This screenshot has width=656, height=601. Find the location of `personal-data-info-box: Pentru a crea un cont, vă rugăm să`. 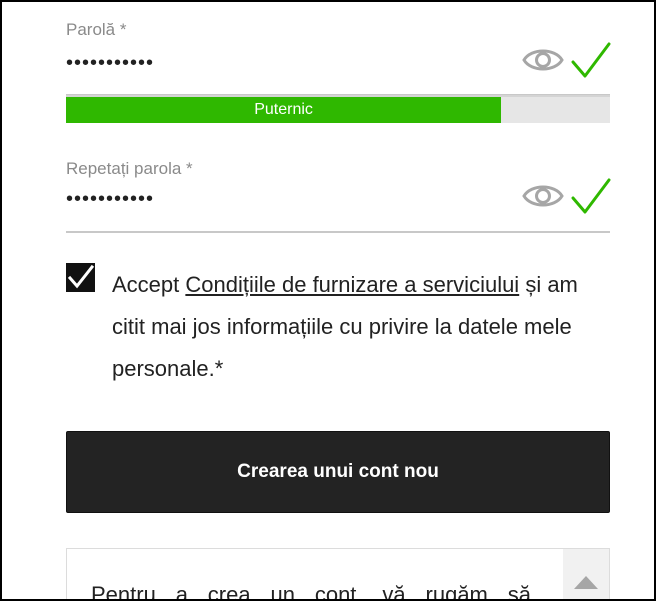

personal-data-info-box: Pentru a crea un cont, vă rugăm să is located at coordinates (338, 574).